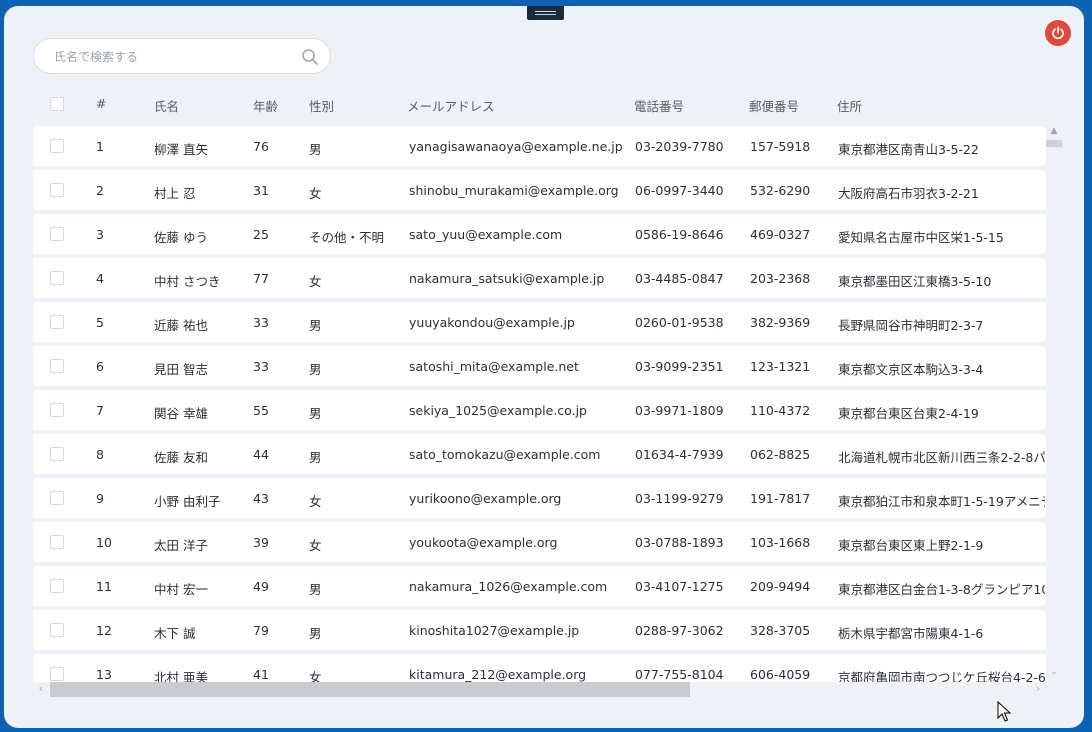 The image size is (1092, 732). I want to click on cell-no: 3, so click(100, 234).